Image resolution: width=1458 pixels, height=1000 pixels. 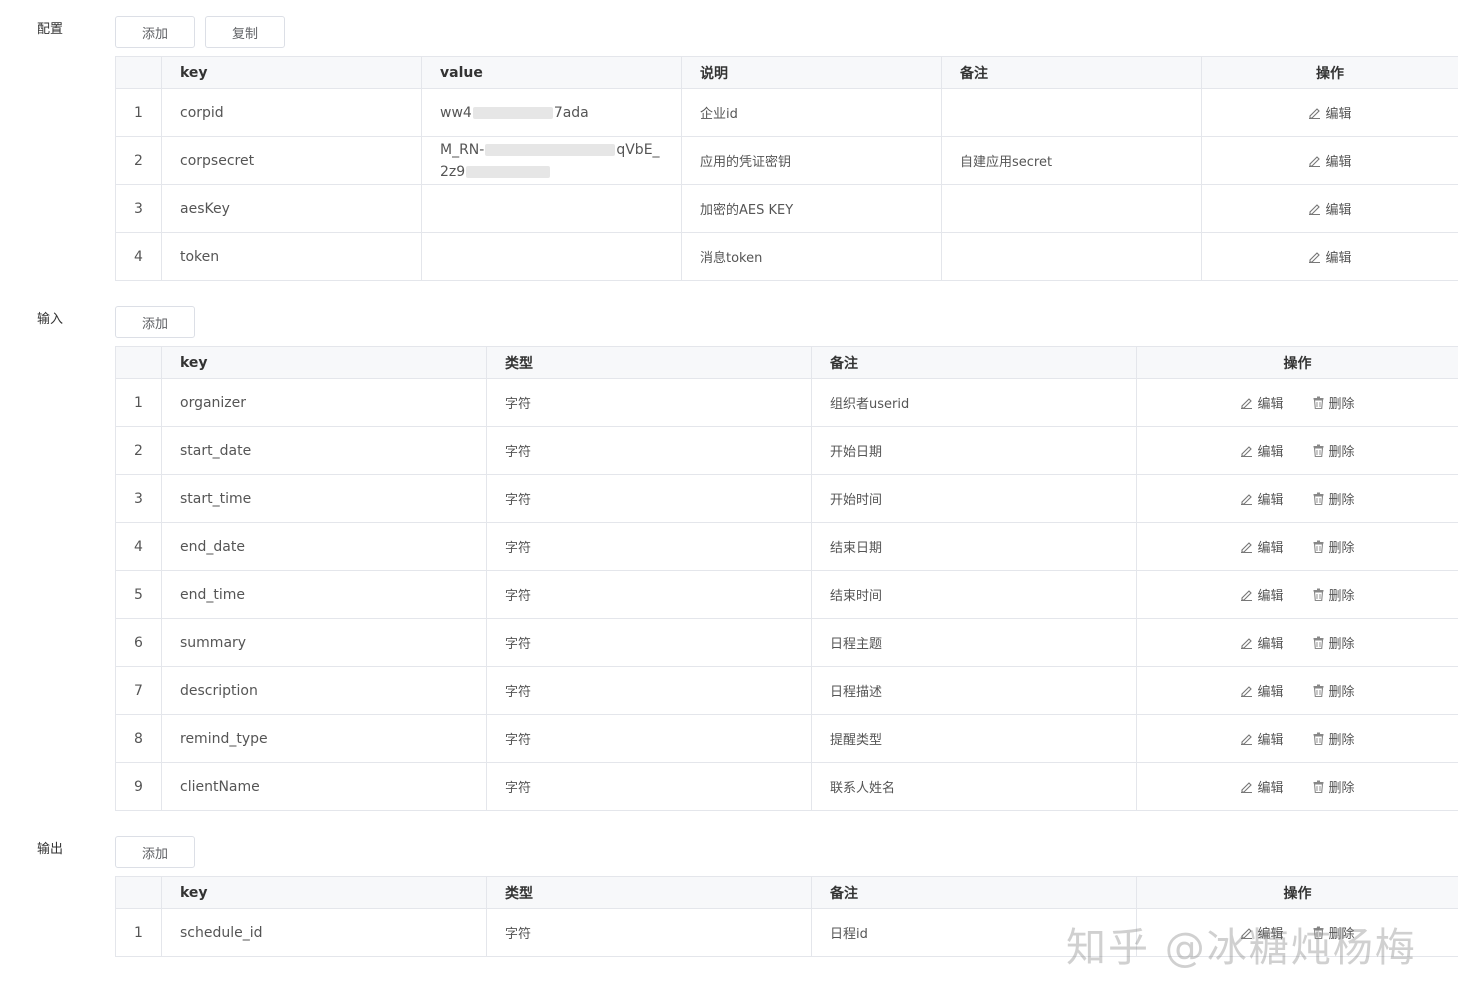 I want to click on row-desc: 企业id, so click(x=811, y=112).